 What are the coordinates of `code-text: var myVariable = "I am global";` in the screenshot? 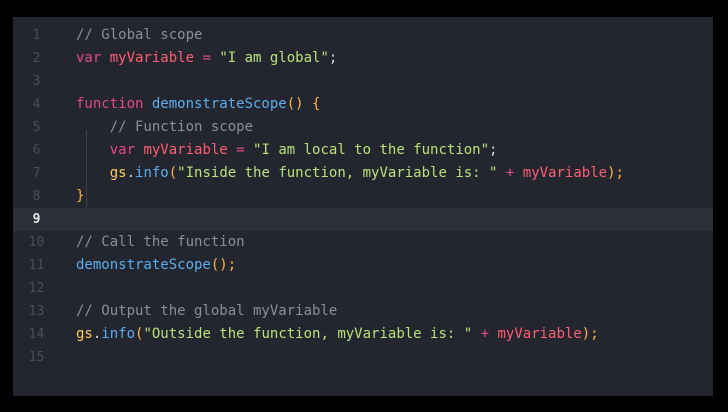 It's located at (206, 58).